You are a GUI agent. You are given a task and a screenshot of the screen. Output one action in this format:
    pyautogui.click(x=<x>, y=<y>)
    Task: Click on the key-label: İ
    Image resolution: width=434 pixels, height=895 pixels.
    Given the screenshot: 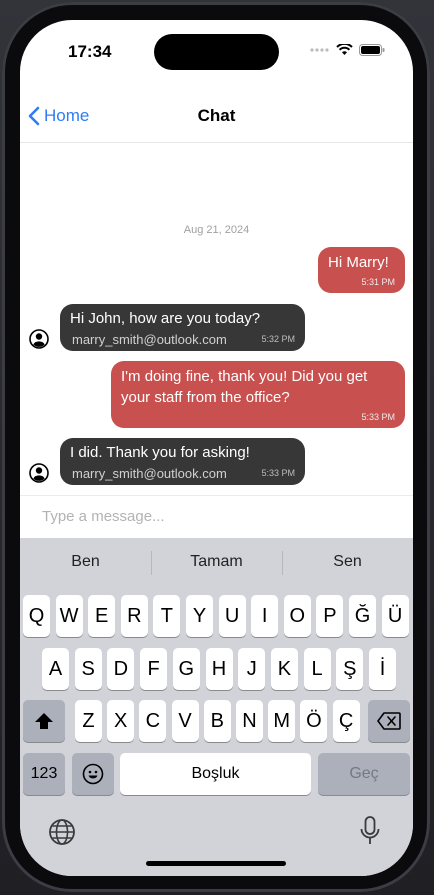 What is the action you would take?
    pyautogui.click(x=382, y=668)
    